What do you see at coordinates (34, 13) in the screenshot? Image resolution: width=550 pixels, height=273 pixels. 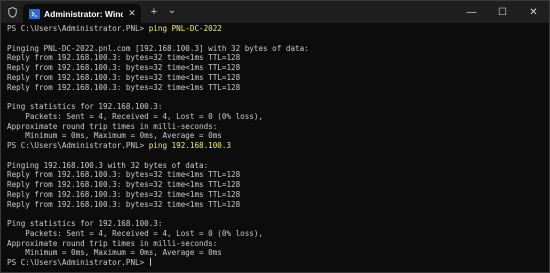 I see `powershell-icon` at bounding box center [34, 13].